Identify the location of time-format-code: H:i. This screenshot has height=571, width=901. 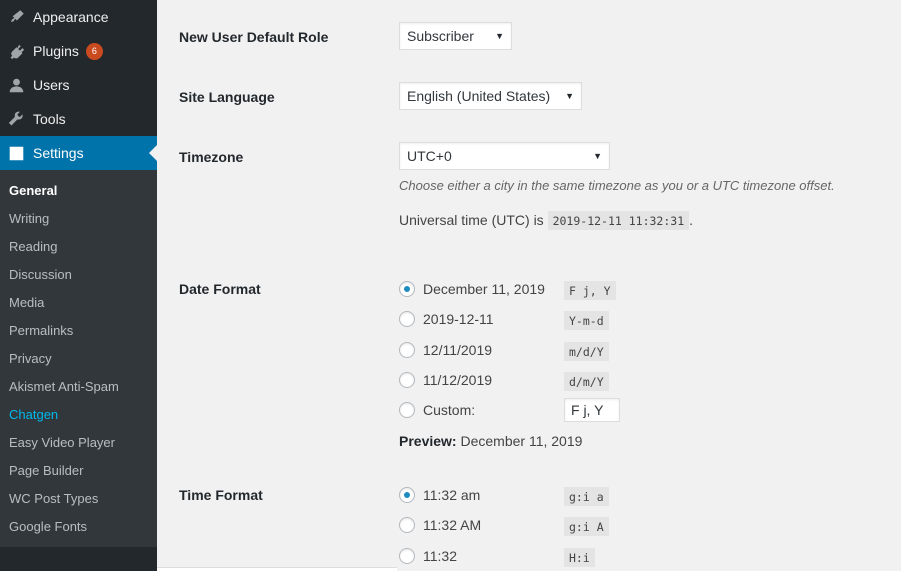
(579, 557).